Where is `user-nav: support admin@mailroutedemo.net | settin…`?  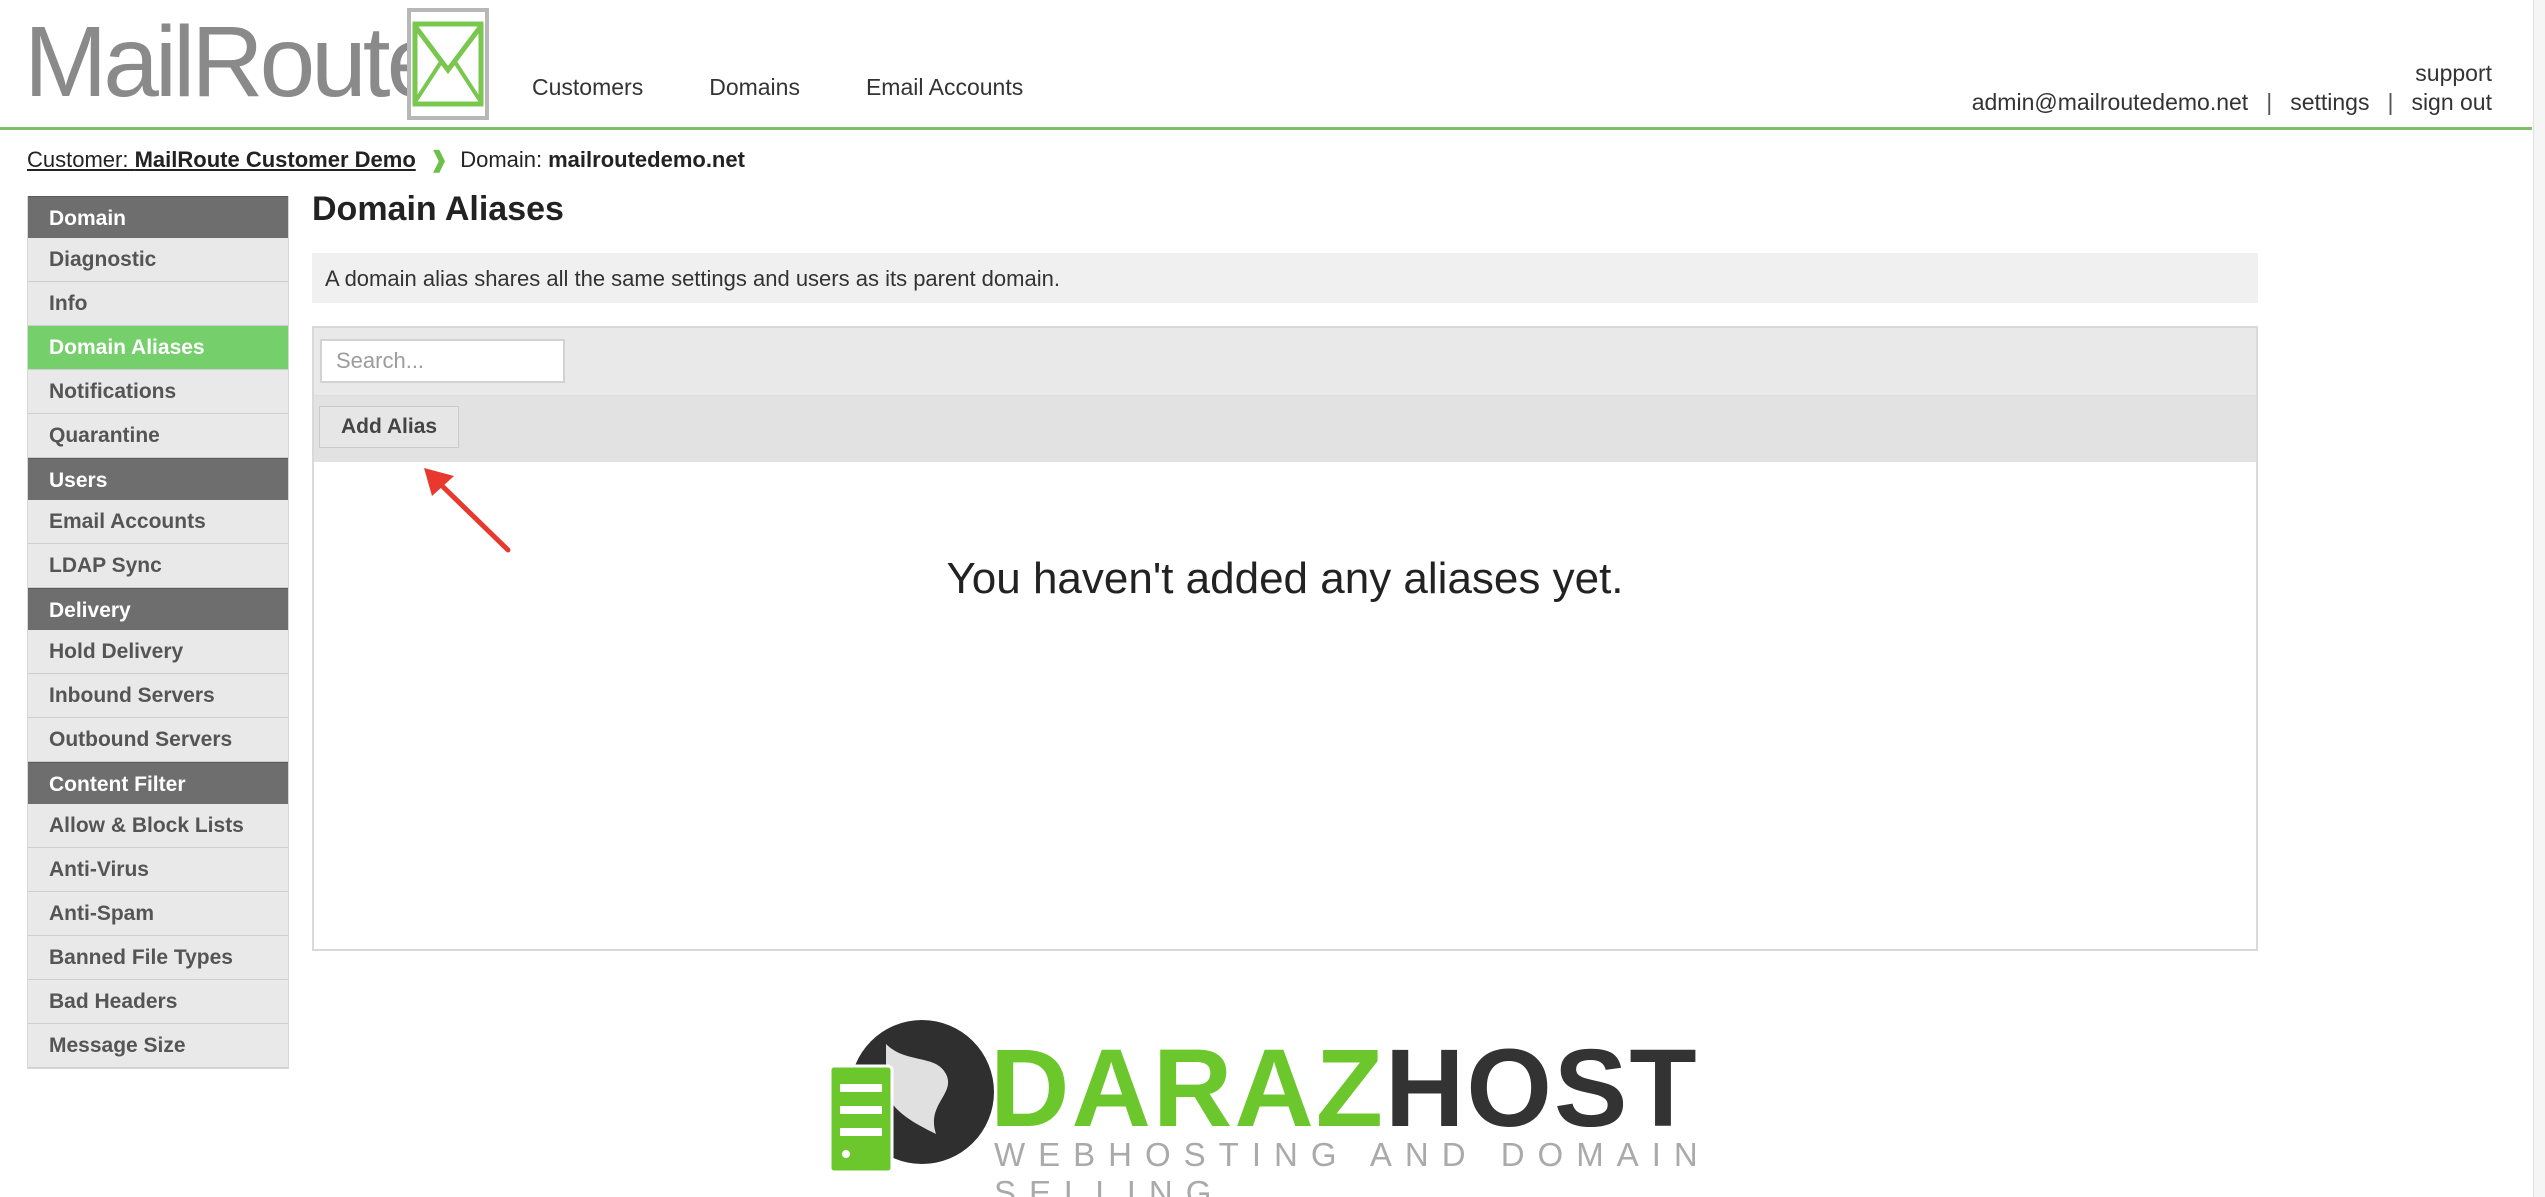
user-nav: support admin@mailroutedemo.net | settin… is located at coordinates (2232, 88).